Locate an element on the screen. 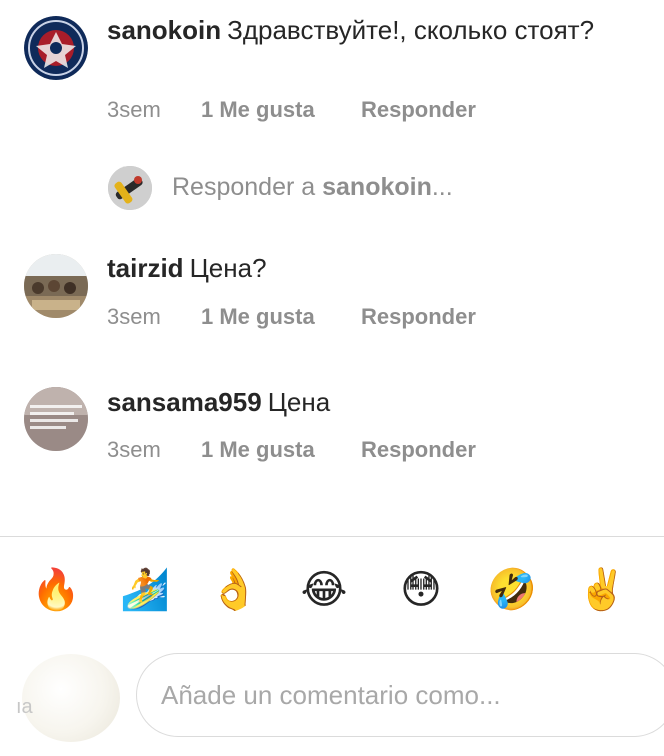 This screenshot has width=664, height=756. comment-input is located at coordinates (400, 695).